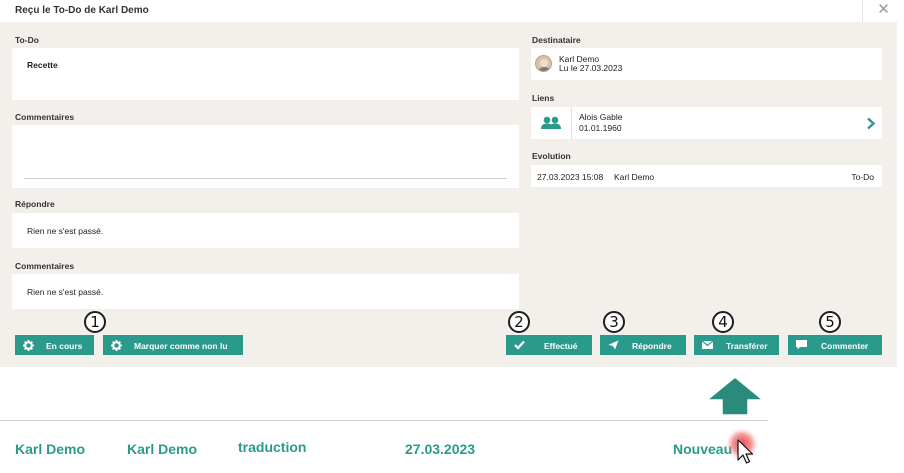  Describe the element at coordinates (706, 123) in the screenshot. I see `link-item-alois-gable: Alois Gable 01.01.1960` at that location.